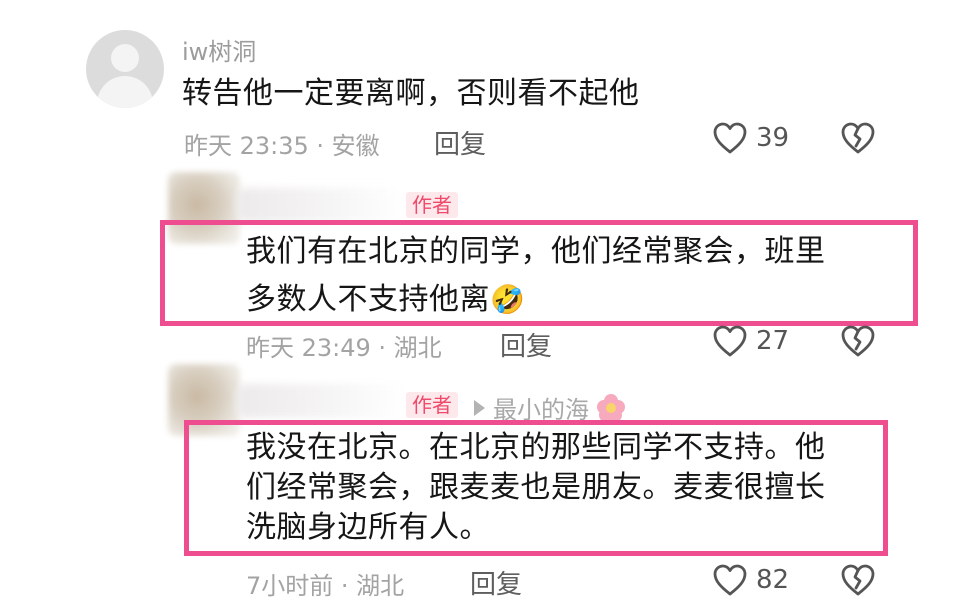 The width and height of the screenshot is (960, 614). I want to click on flower-icon, so click(611, 407).